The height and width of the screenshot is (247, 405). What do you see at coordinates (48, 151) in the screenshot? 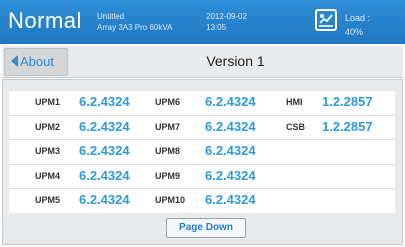
I see `version-label: UPM3` at bounding box center [48, 151].